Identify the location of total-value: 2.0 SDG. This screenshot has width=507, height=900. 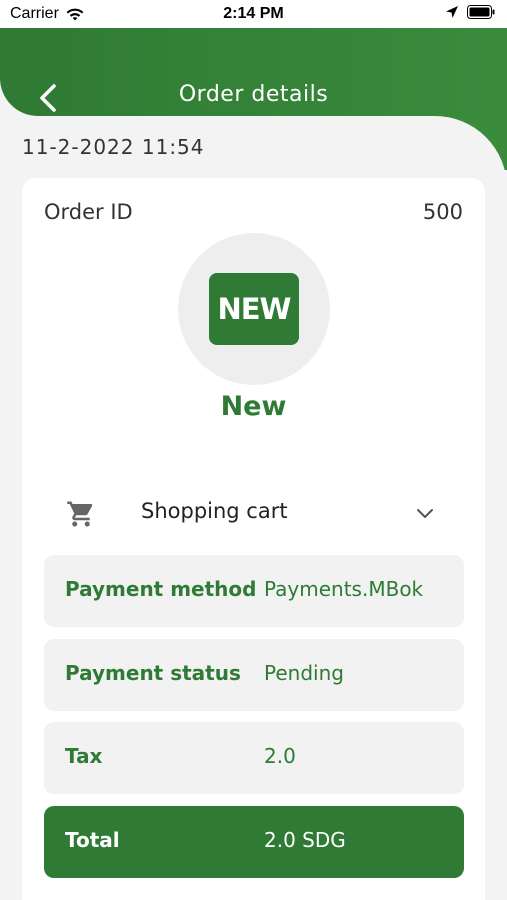
(305, 840).